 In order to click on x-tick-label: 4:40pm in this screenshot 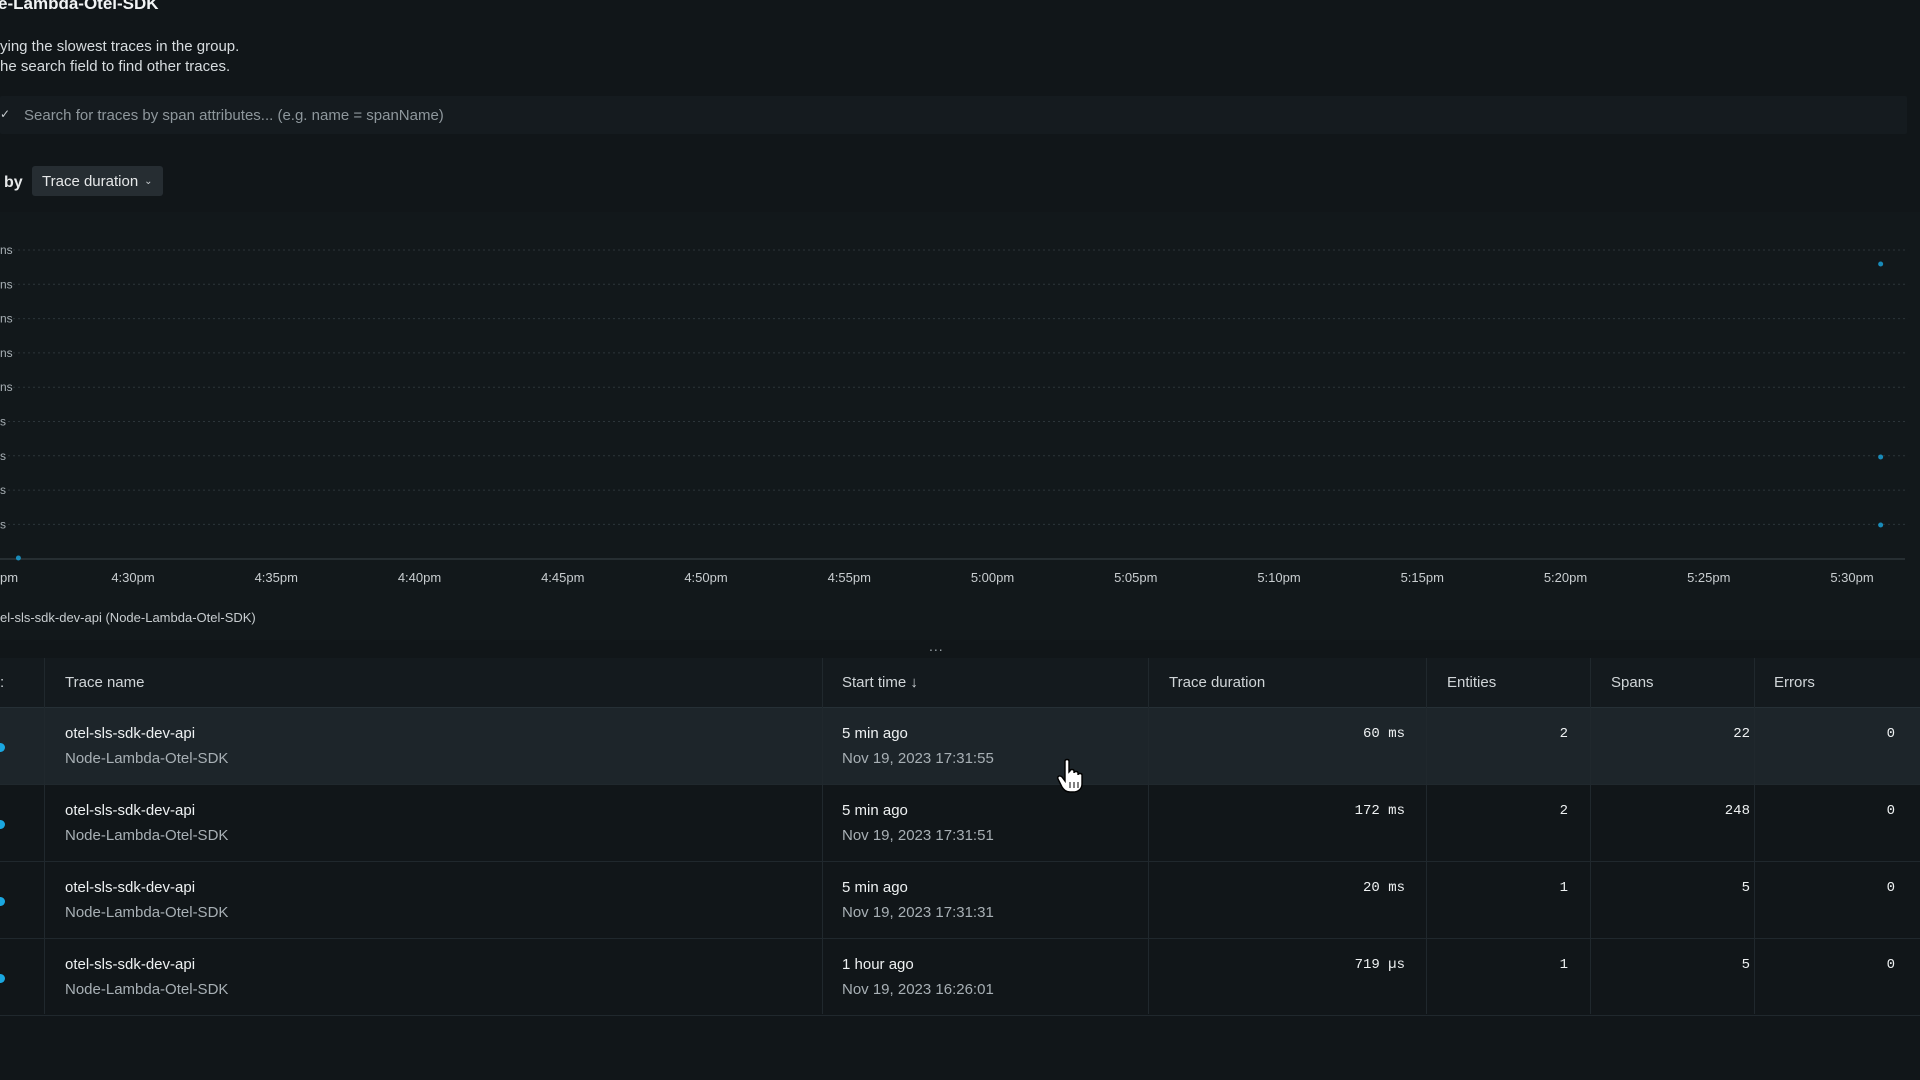, I will do `click(419, 577)`.